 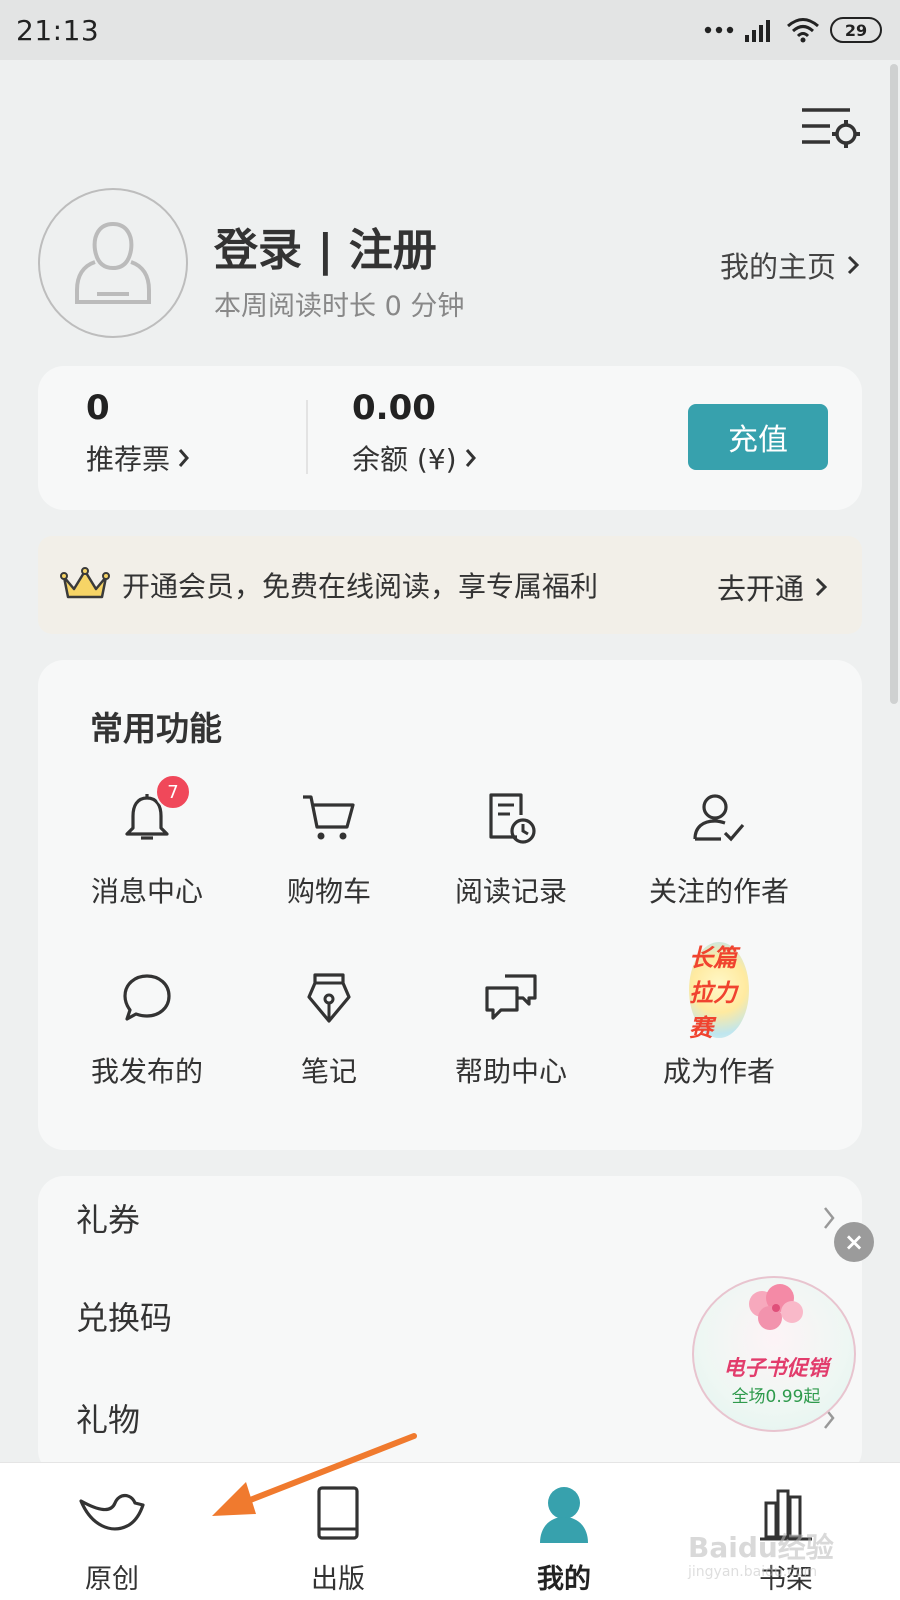 I want to click on vip-activate-link: 去开通, so click(x=772, y=587).